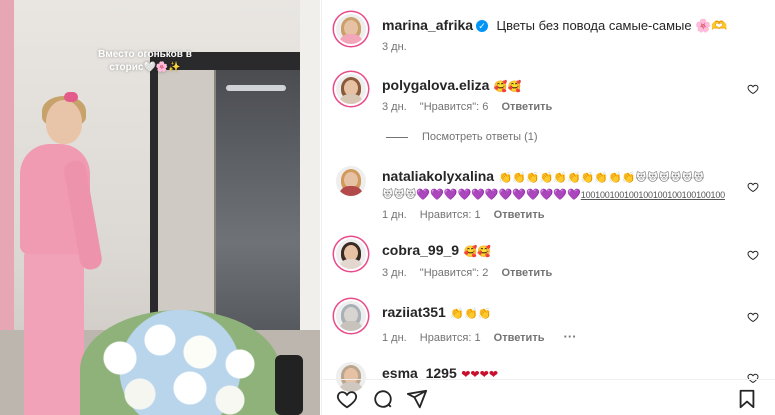 The image size is (775, 415). I want to click on share-icon, so click(417, 399).